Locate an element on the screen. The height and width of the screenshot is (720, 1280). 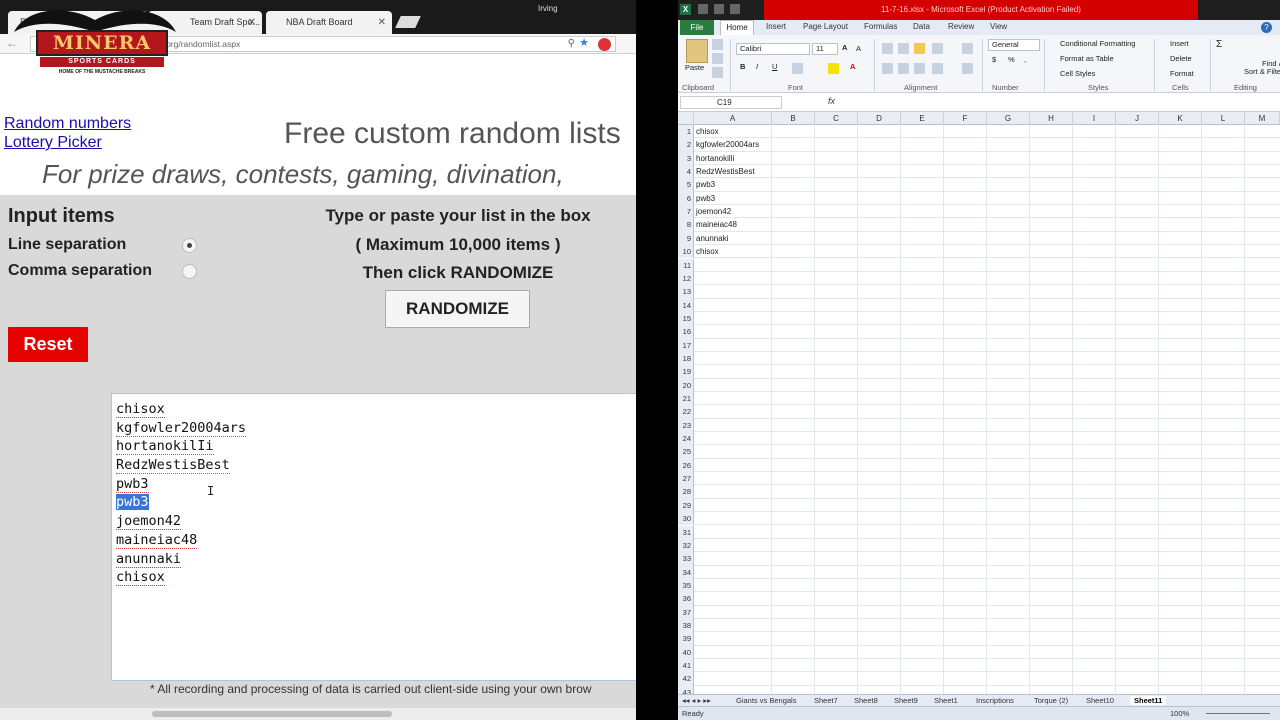
conditional-formatting-button: Conditional Formatting is located at coordinates (1097, 43).